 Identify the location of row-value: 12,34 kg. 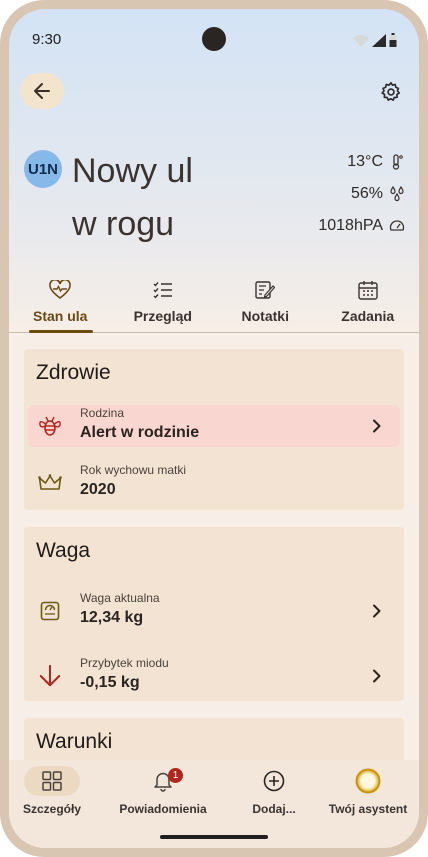
(112, 617).